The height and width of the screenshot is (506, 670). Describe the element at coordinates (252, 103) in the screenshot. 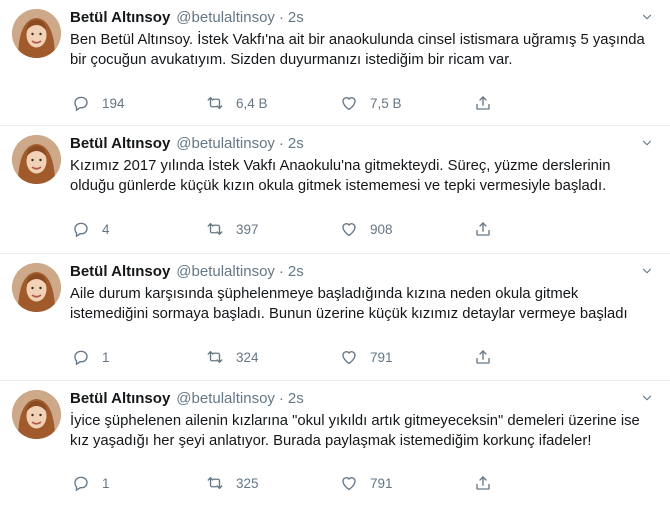

I see `retweet-count: 6,4 B` at that location.